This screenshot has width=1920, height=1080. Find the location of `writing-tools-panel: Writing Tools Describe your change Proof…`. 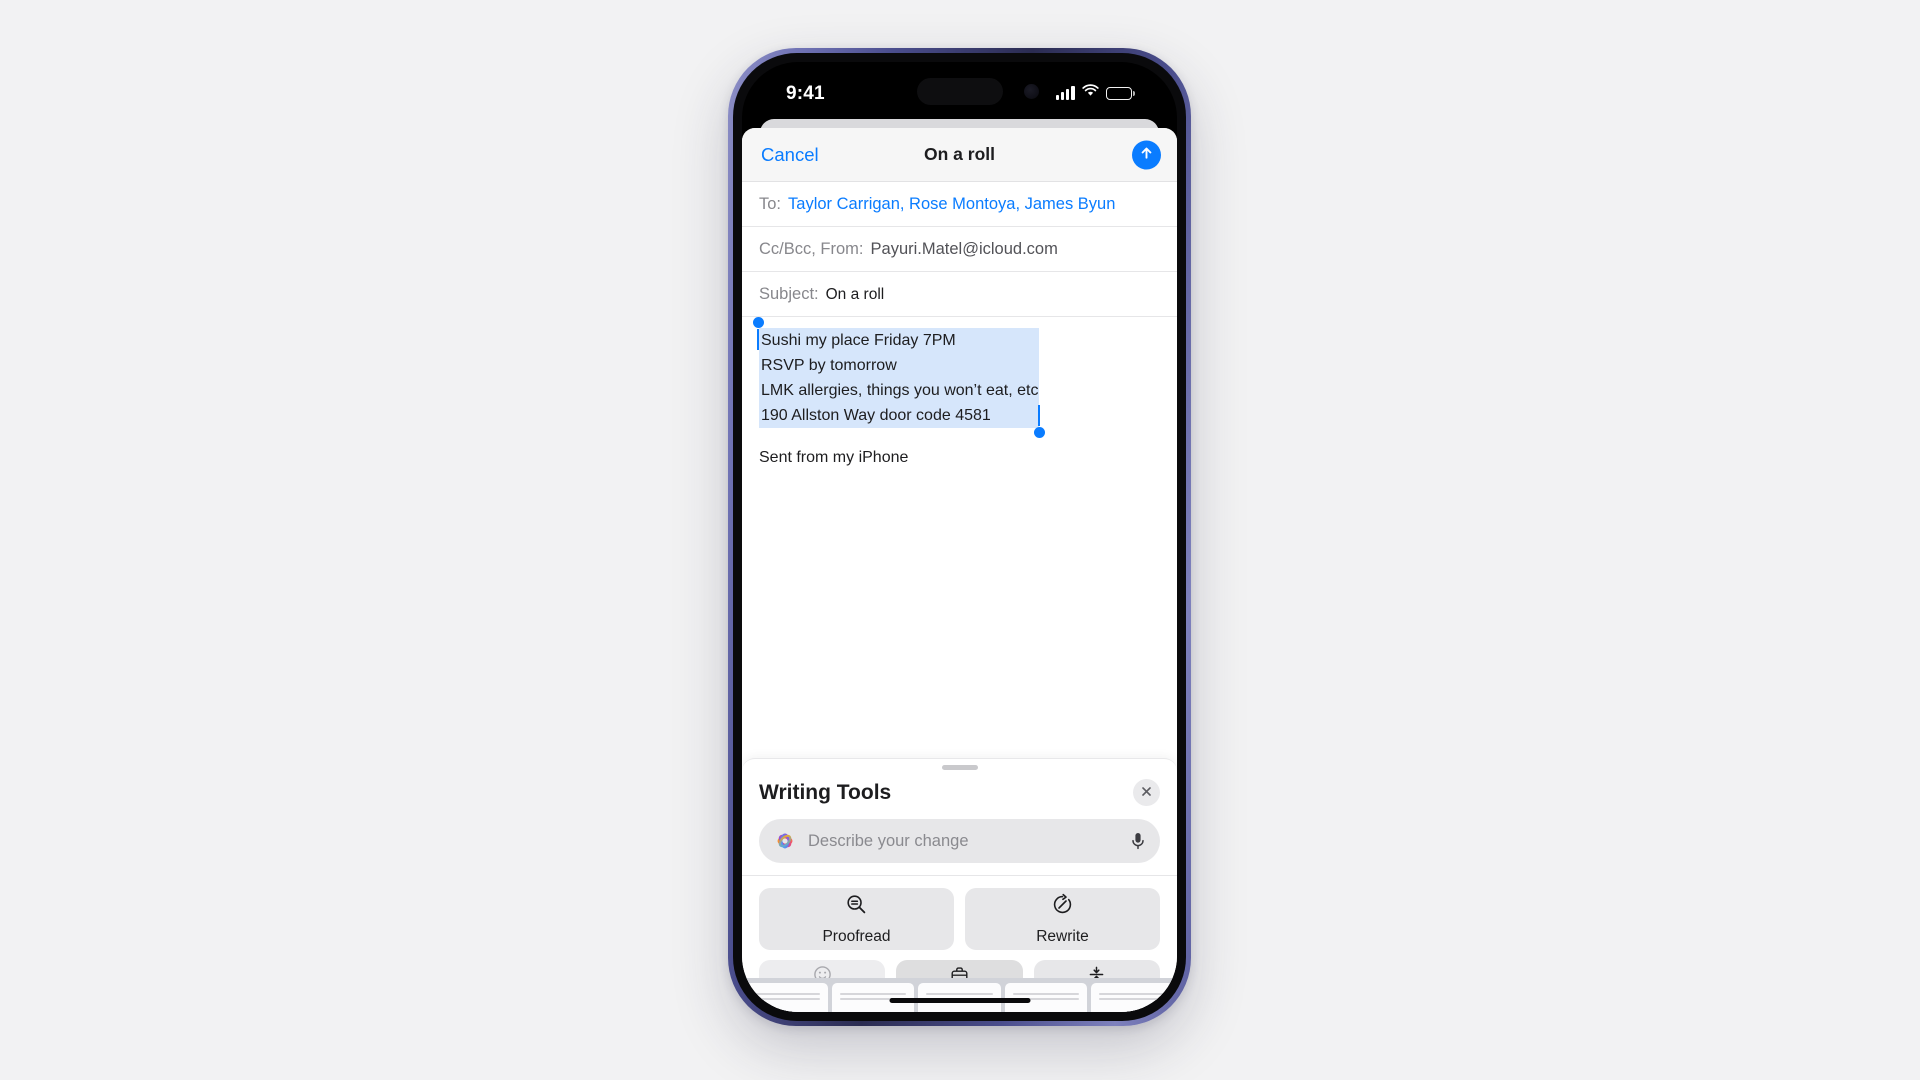

writing-tools-panel: Writing Tools Describe your change Proof… is located at coordinates (959, 885).